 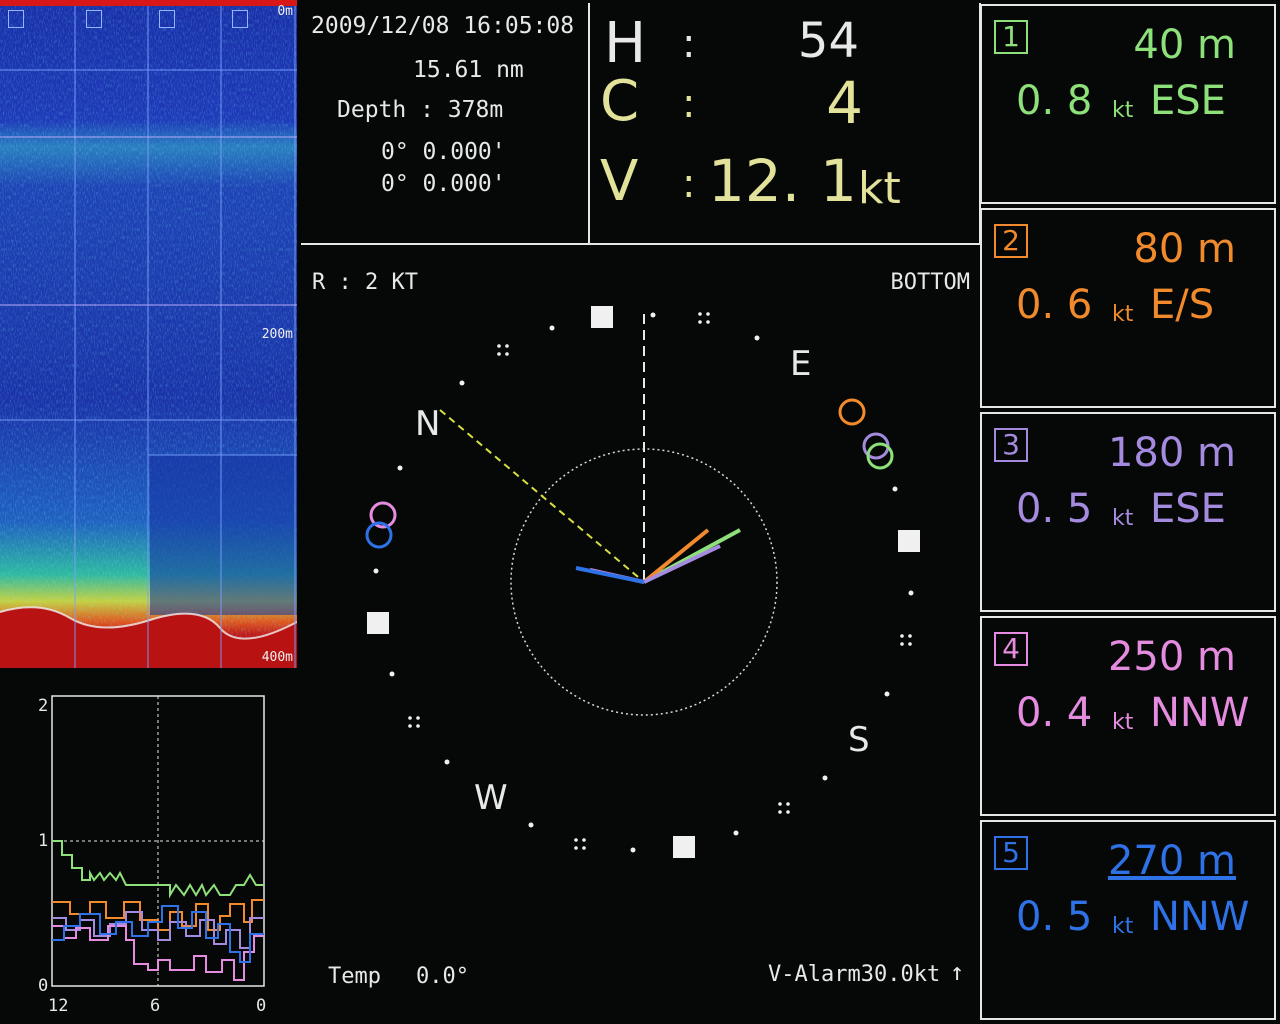 I want to click on layer-depth: 180 m, so click(x=1171, y=453).